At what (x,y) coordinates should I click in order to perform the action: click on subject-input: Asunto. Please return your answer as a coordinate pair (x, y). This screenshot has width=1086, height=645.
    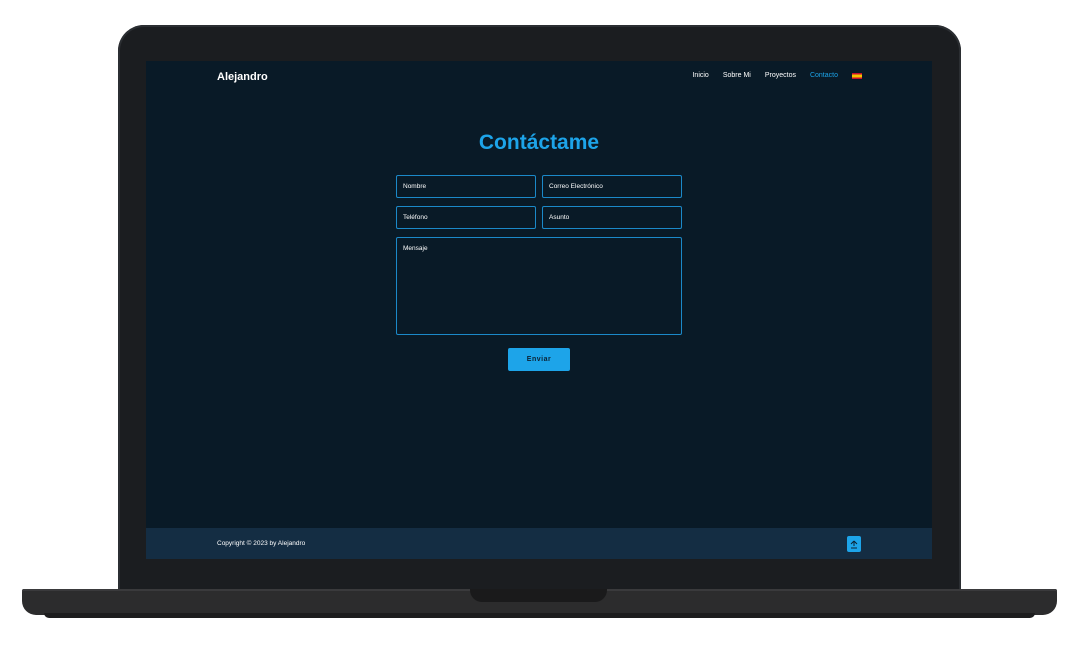
    Looking at the image, I should click on (612, 217).